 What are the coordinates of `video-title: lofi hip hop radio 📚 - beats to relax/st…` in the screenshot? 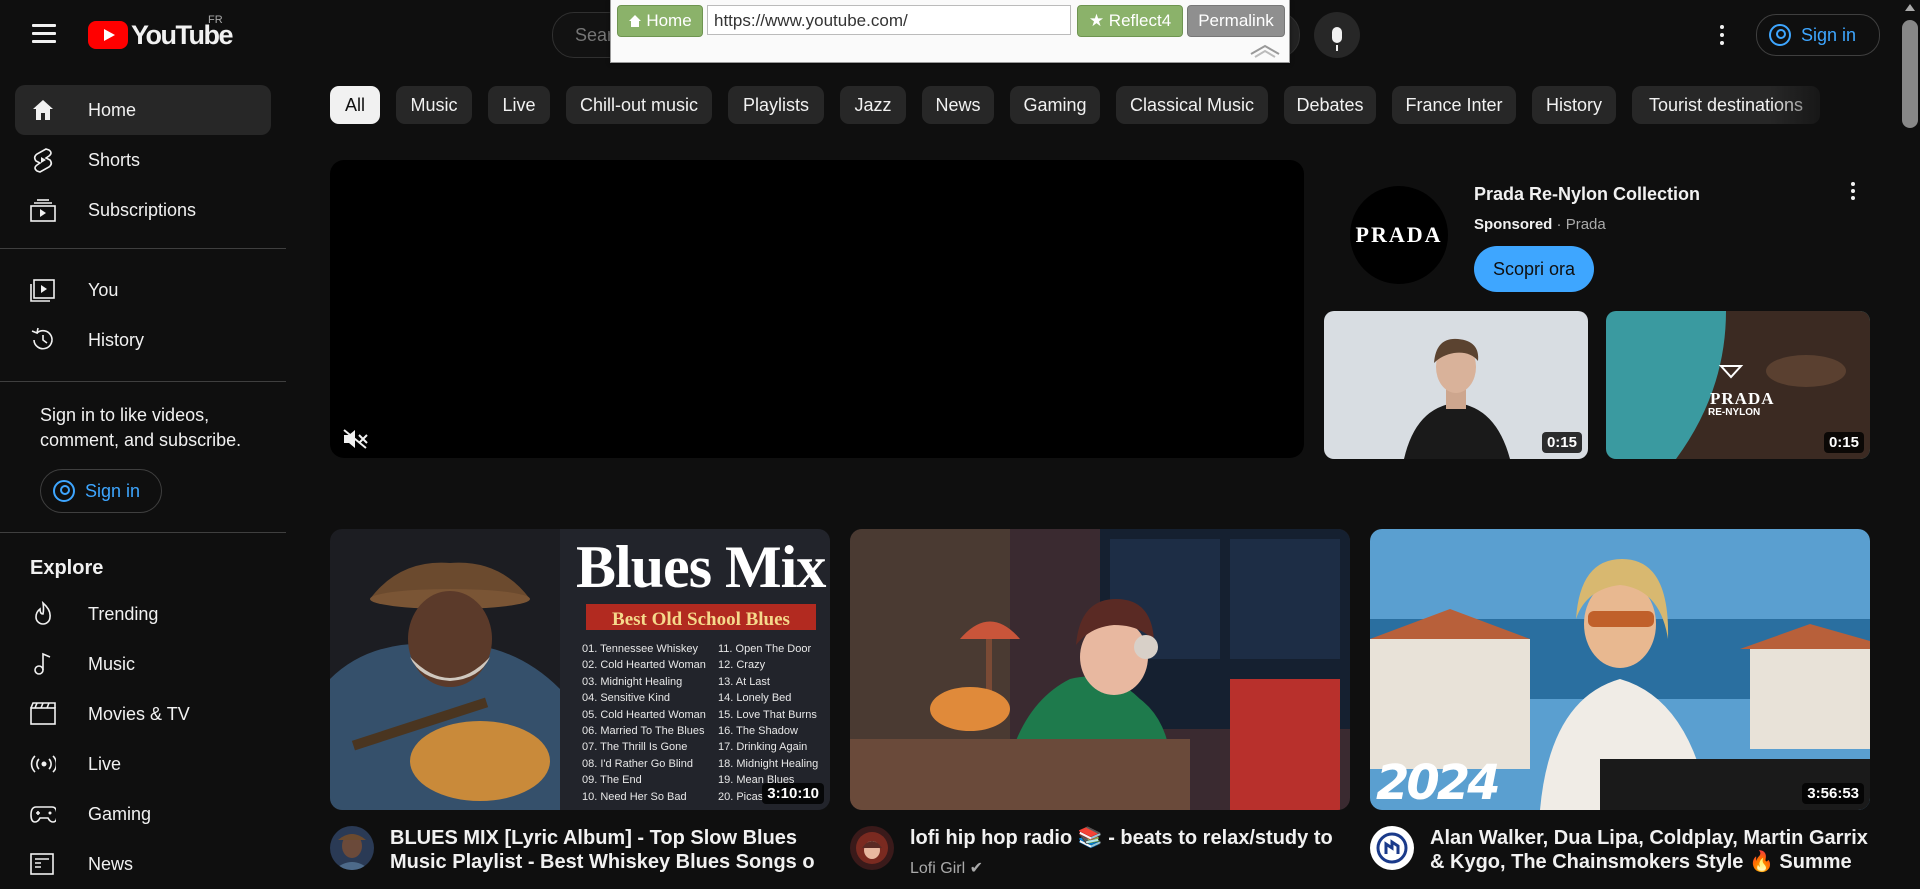 It's located at (1130, 838).